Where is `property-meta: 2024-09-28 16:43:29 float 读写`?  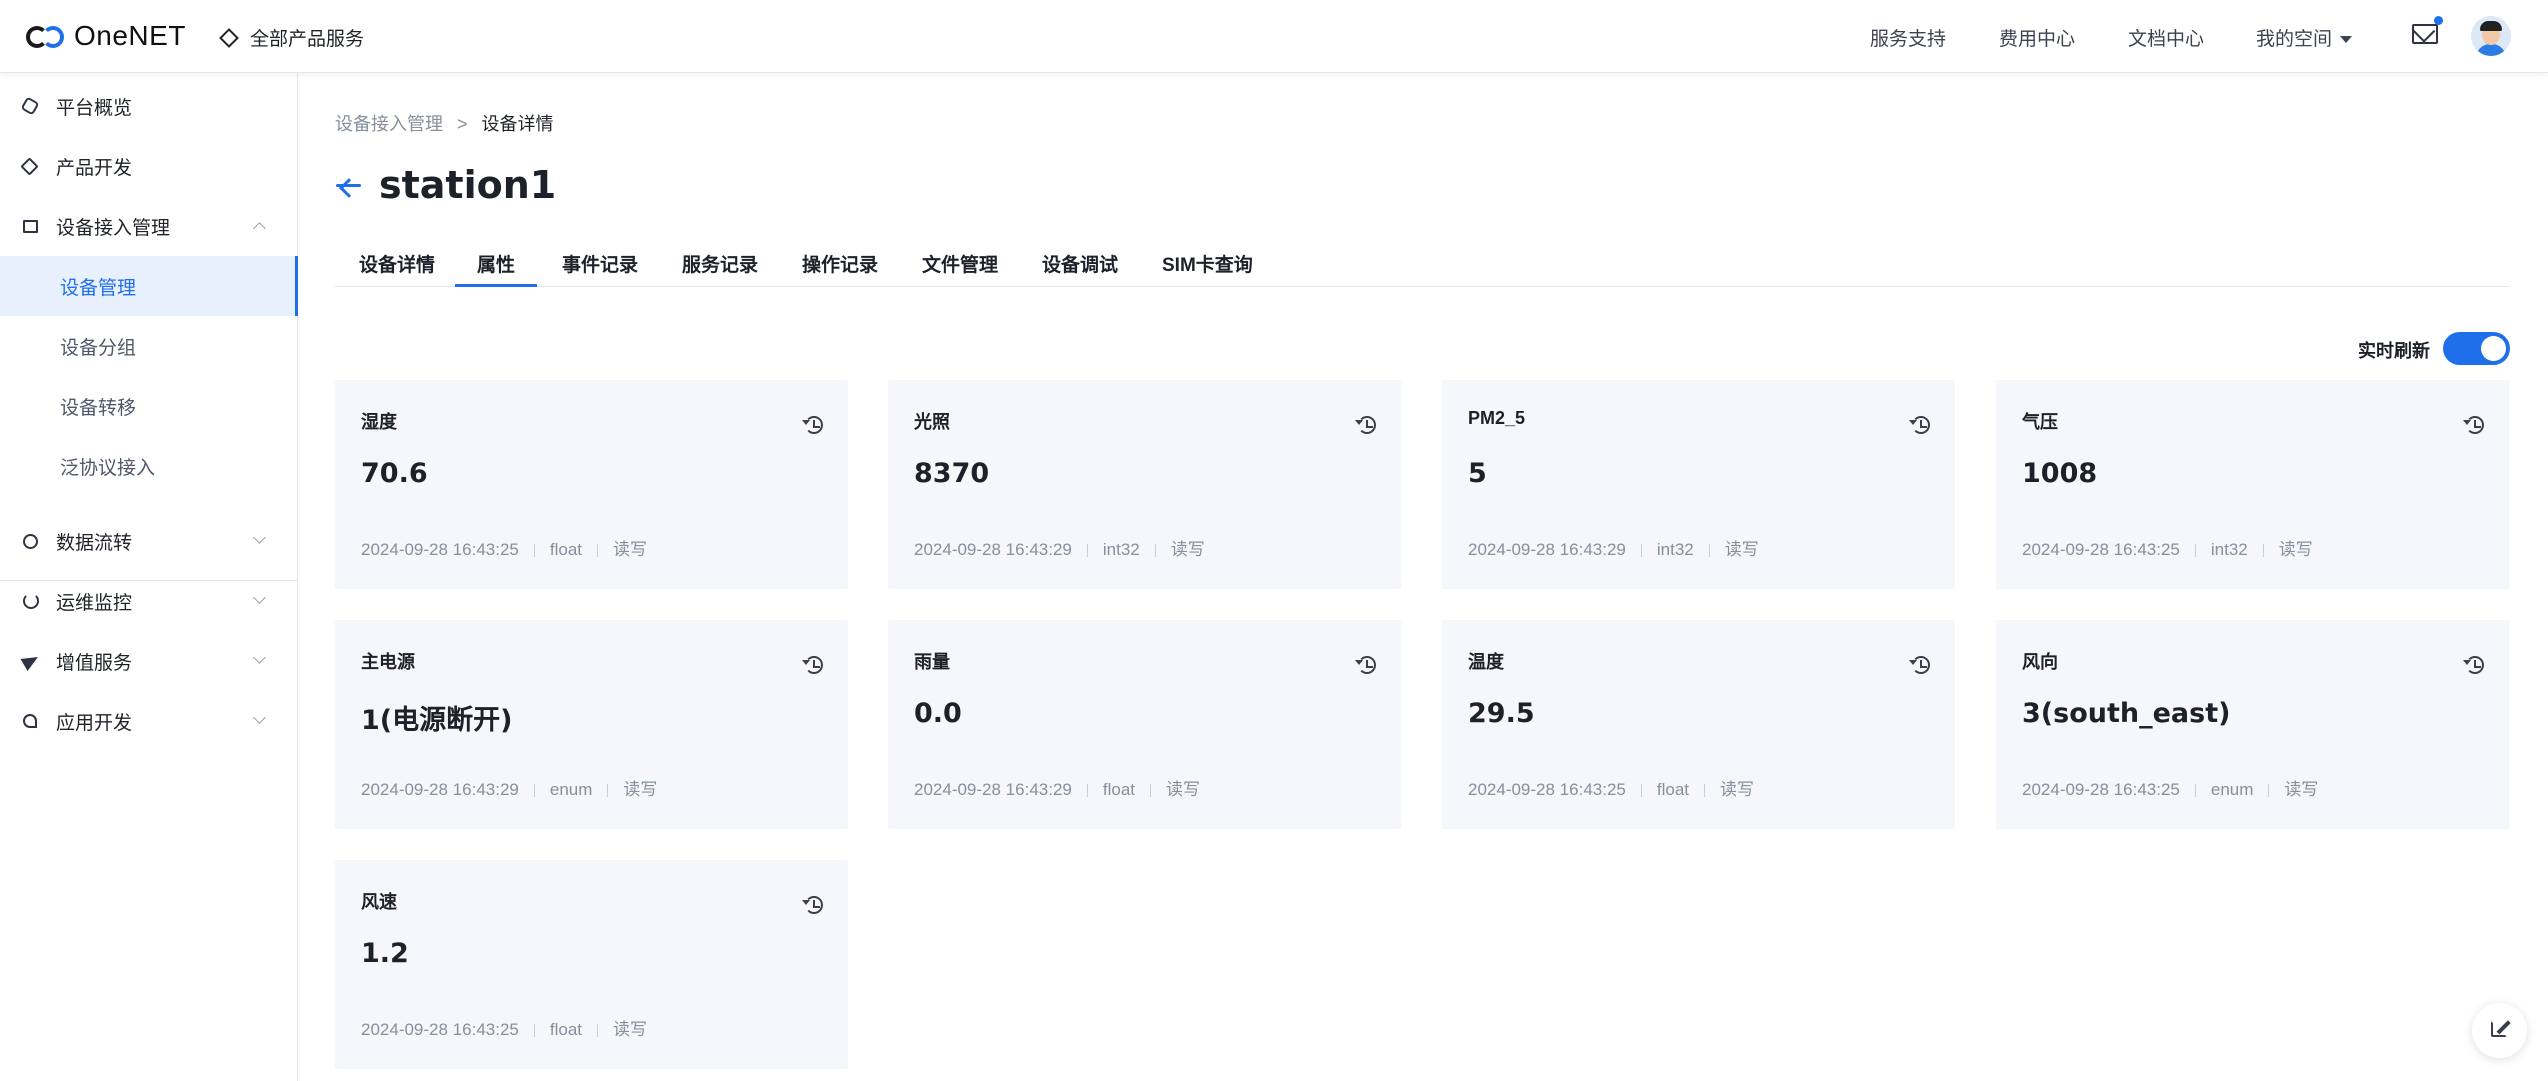
property-meta: 2024-09-28 16:43:29 float 读写 is located at coordinates (1057, 787).